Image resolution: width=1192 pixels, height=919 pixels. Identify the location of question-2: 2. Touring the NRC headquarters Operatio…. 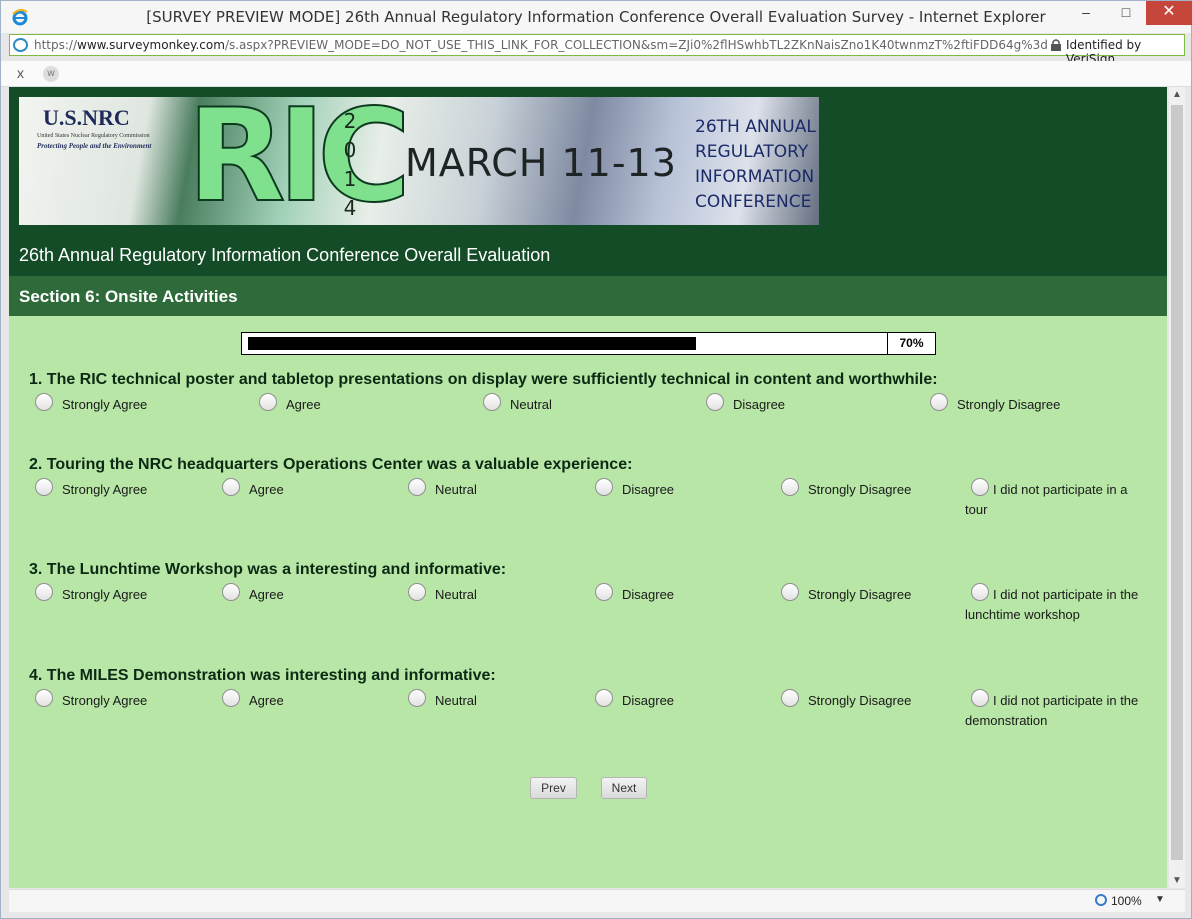
(589, 486).